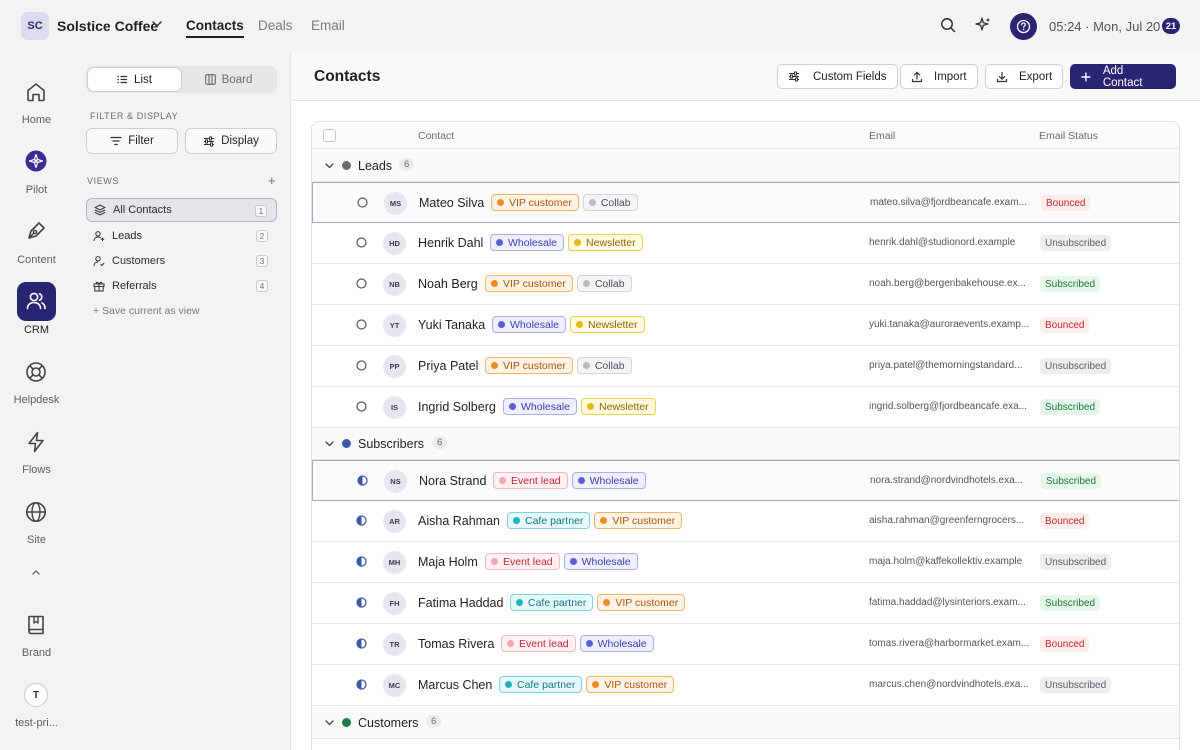  I want to click on view-leads: Leads 2, so click(181, 236).